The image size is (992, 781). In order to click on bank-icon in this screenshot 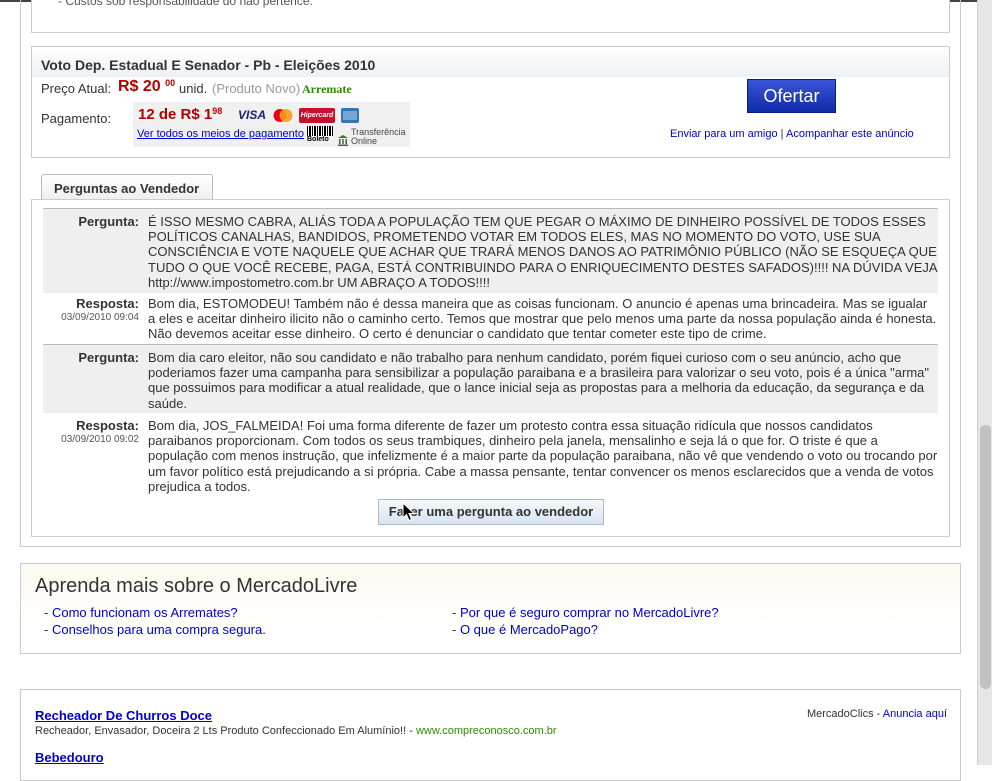, I will do `click(343, 140)`.